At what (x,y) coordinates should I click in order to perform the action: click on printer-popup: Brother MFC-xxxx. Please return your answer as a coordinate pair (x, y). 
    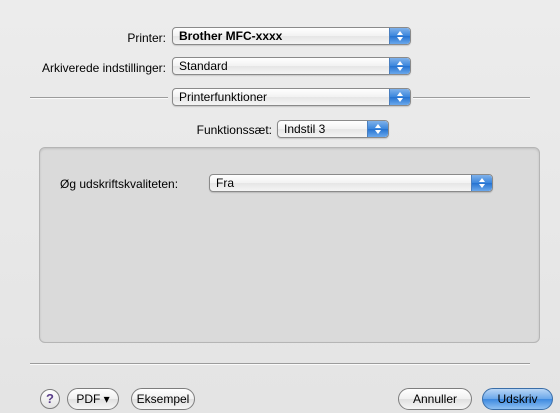
    Looking at the image, I should click on (291, 36).